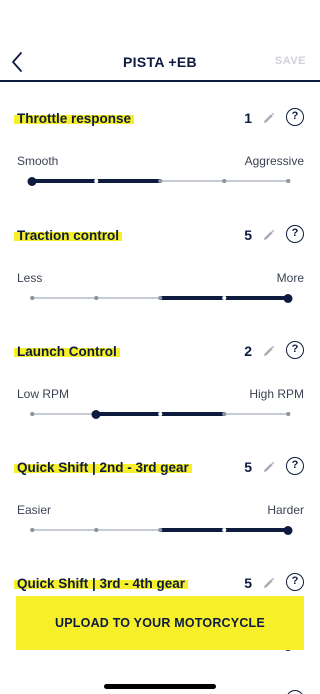  I want to click on slider-max-label: More, so click(290, 278).